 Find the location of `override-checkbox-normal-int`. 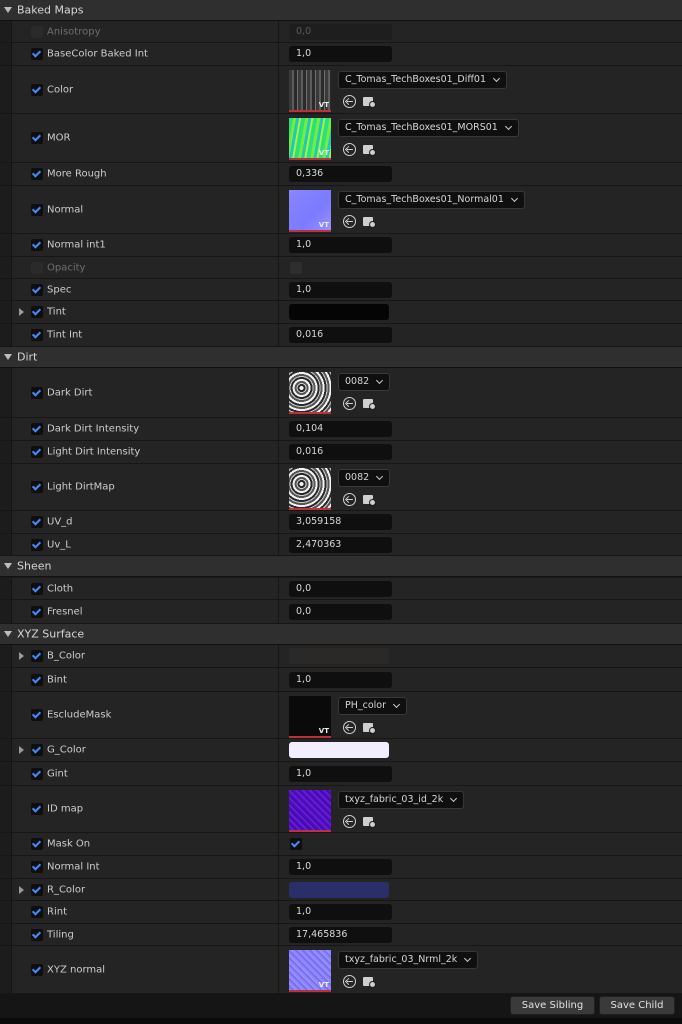

override-checkbox-normal-int is located at coordinates (37, 867).